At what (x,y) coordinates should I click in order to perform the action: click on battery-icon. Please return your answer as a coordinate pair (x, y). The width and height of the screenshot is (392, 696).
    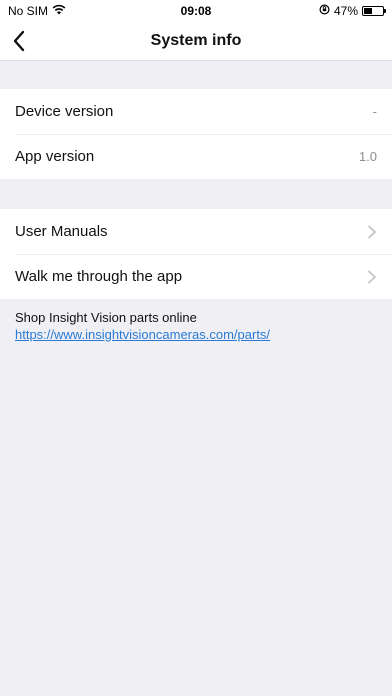
    Looking at the image, I should click on (374, 11).